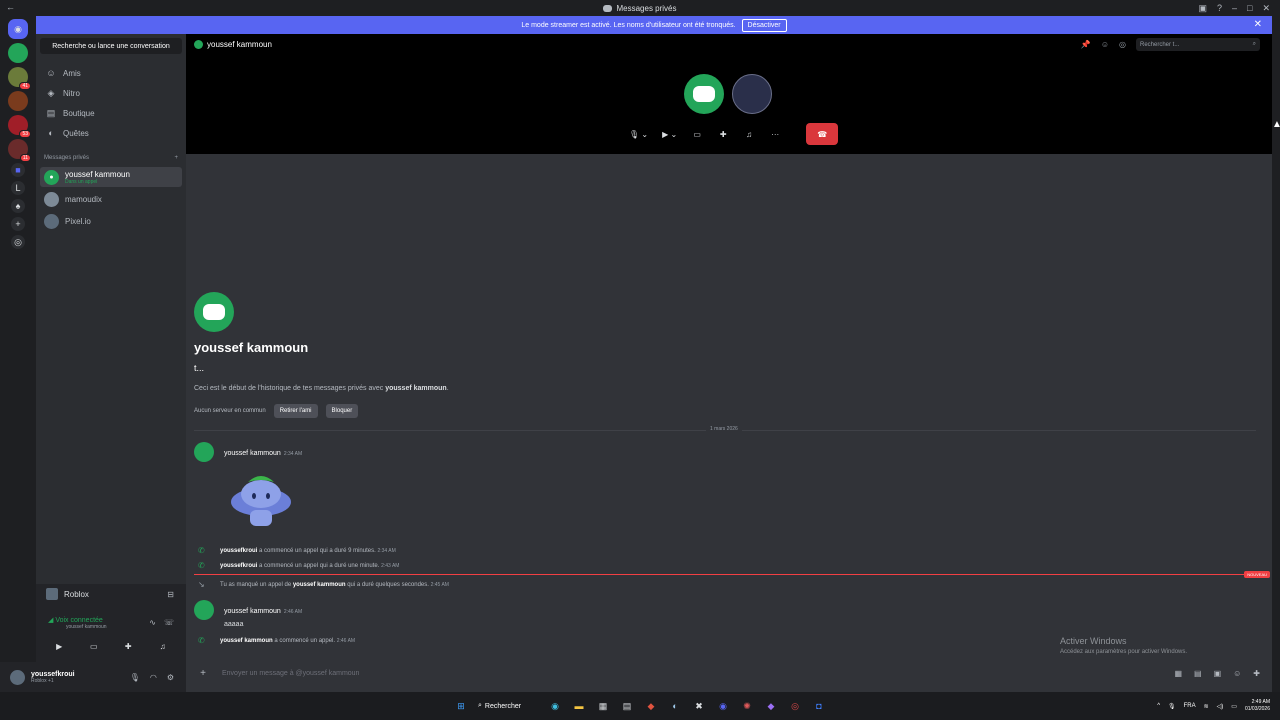  What do you see at coordinates (19, 150) in the screenshot?
I see `server-icon: 11` at bounding box center [19, 150].